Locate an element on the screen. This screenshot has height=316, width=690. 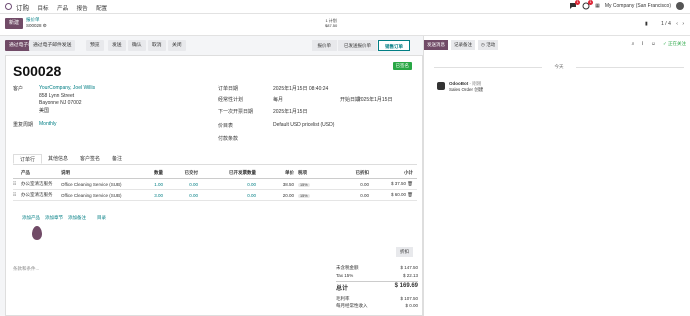
close-button: 关闭 is located at coordinates (177, 45).